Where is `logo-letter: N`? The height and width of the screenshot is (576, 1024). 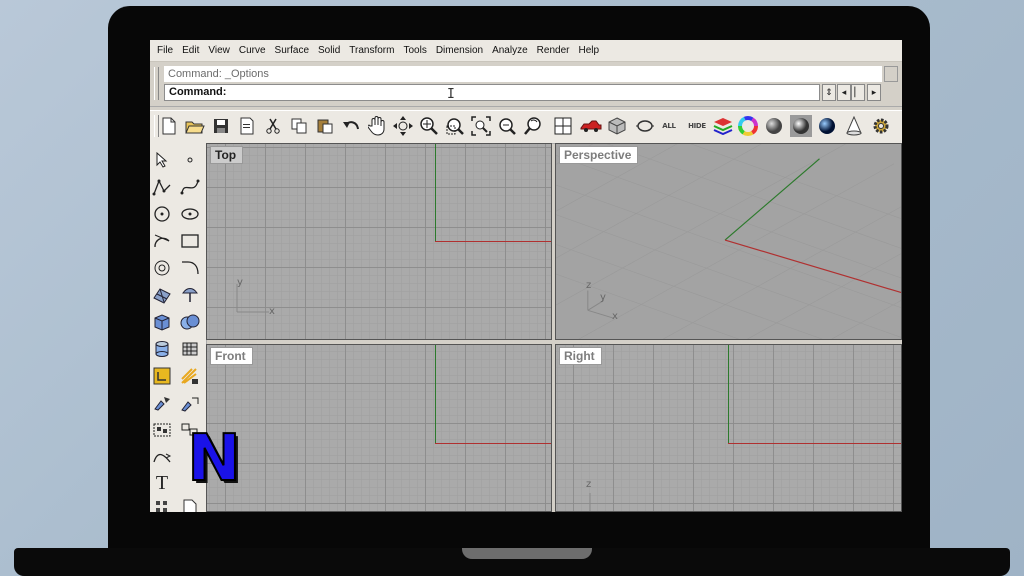 logo-letter: N is located at coordinates (214, 457).